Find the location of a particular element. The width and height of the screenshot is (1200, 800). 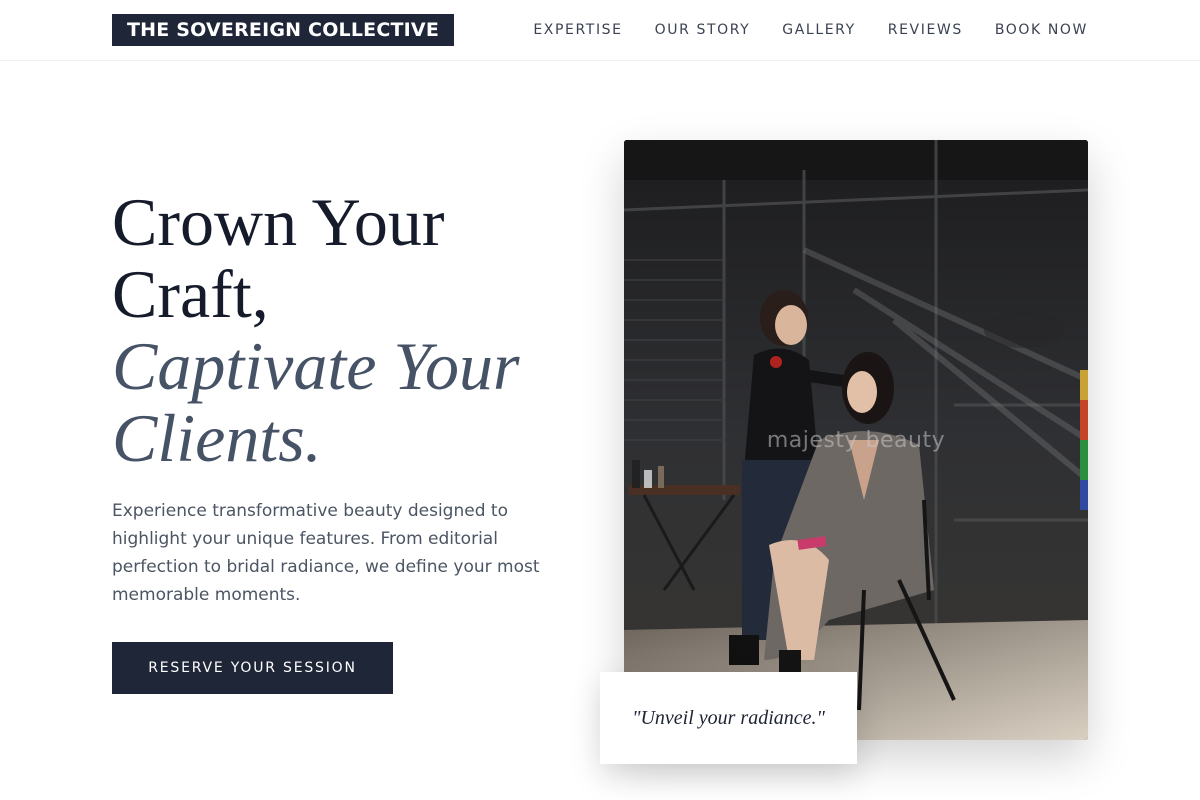

headline-line-2: Craft, is located at coordinates (190, 294).